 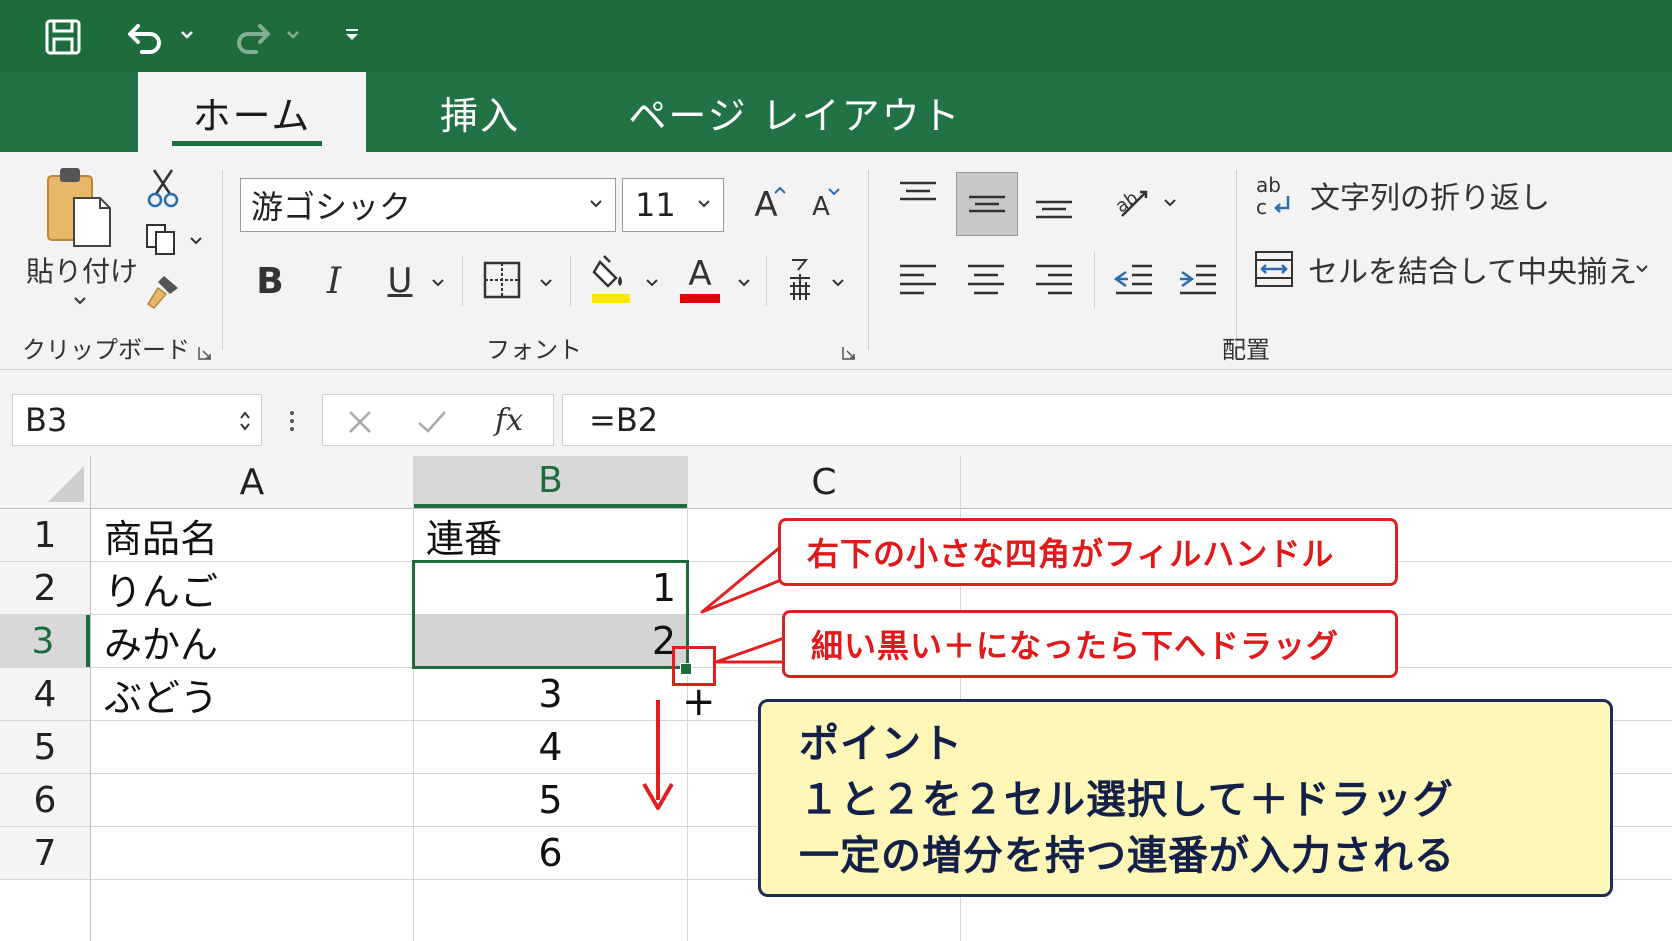 What do you see at coordinates (1134, 280) in the screenshot?
I see `decrease-indent-icon` at bounding box center [1134, 280].